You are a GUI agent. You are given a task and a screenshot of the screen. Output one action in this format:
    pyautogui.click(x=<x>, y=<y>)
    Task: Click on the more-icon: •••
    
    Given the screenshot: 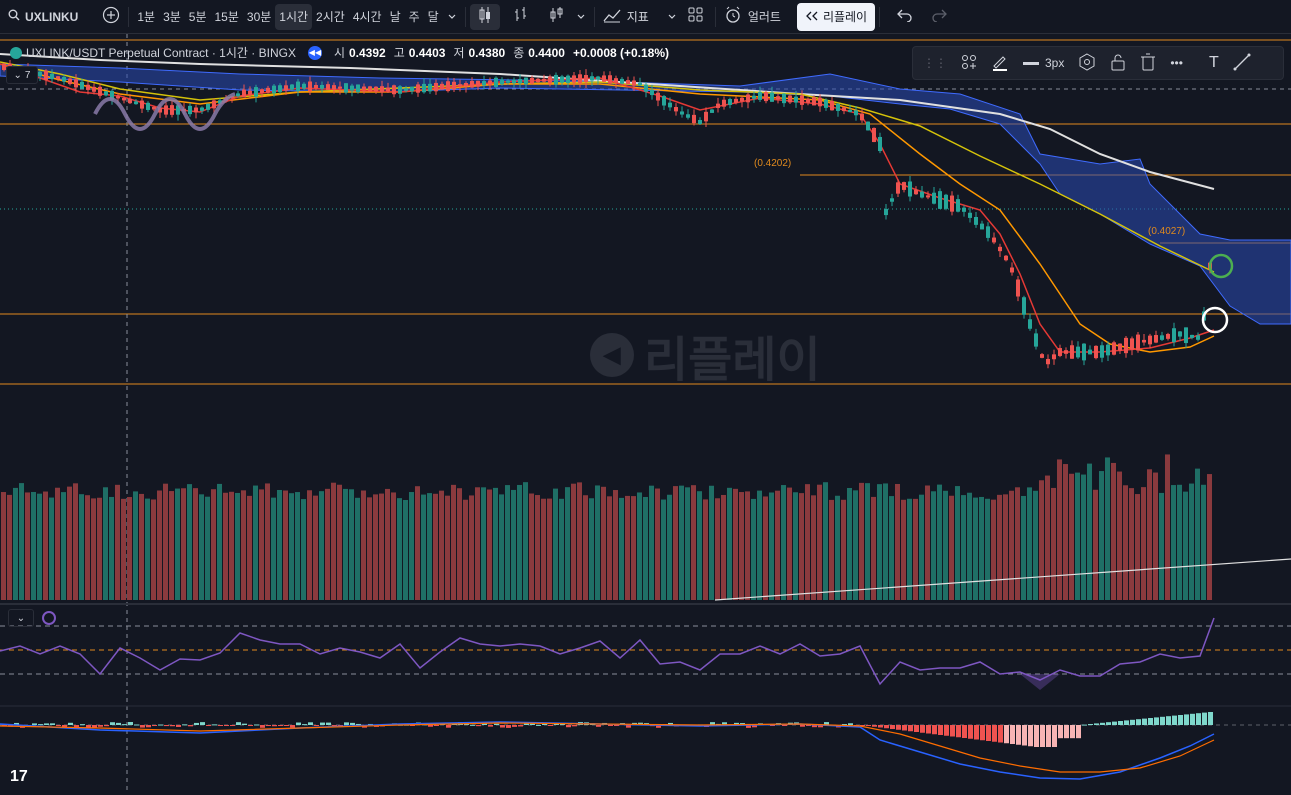 What is the action you would take?
    pyautogui.click(x=1176, y=63)
    